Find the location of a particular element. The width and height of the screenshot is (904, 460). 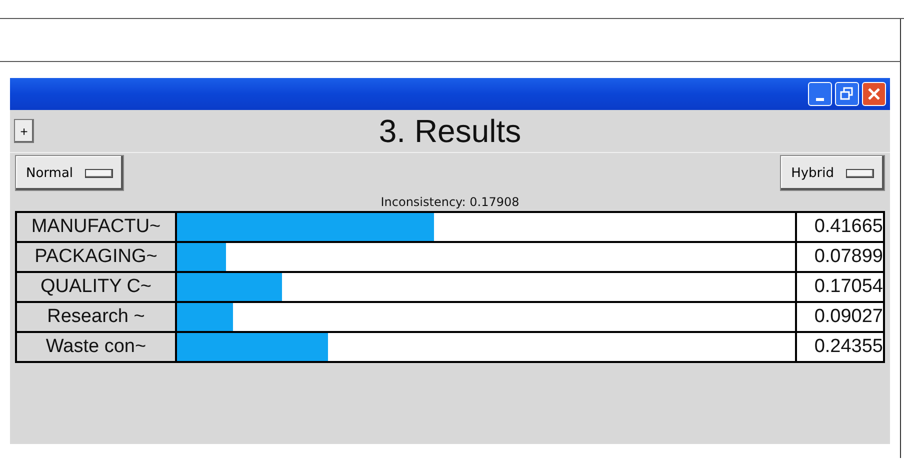

restore-button is located at coordinates (847, 94).